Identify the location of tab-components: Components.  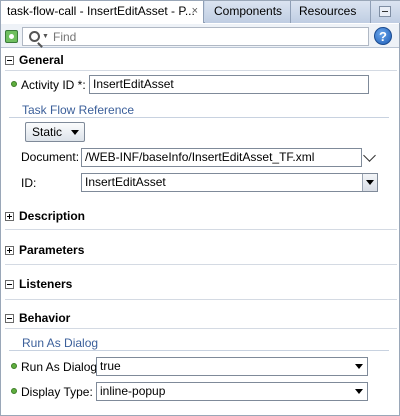
(248, 12).